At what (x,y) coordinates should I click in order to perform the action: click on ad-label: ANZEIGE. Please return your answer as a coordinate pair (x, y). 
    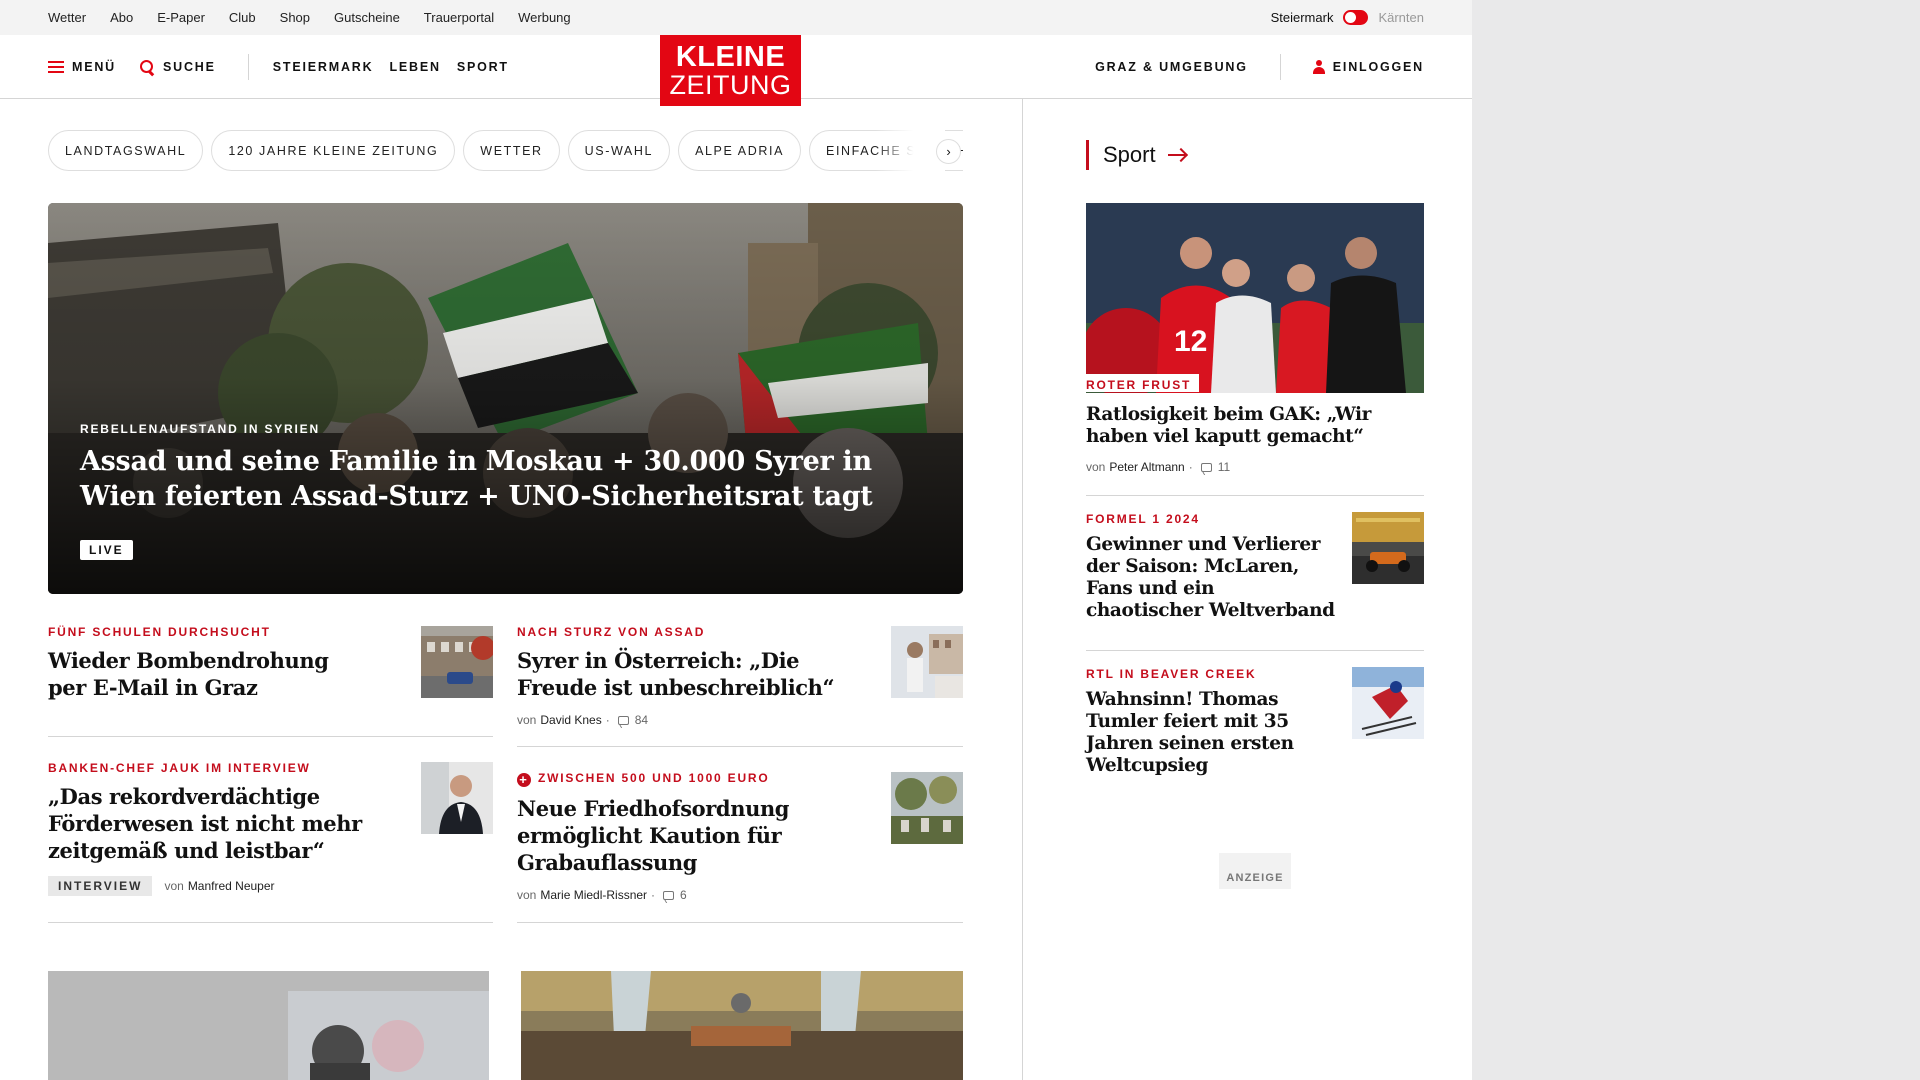
    Looking at the image, I should click on (1255, 871).